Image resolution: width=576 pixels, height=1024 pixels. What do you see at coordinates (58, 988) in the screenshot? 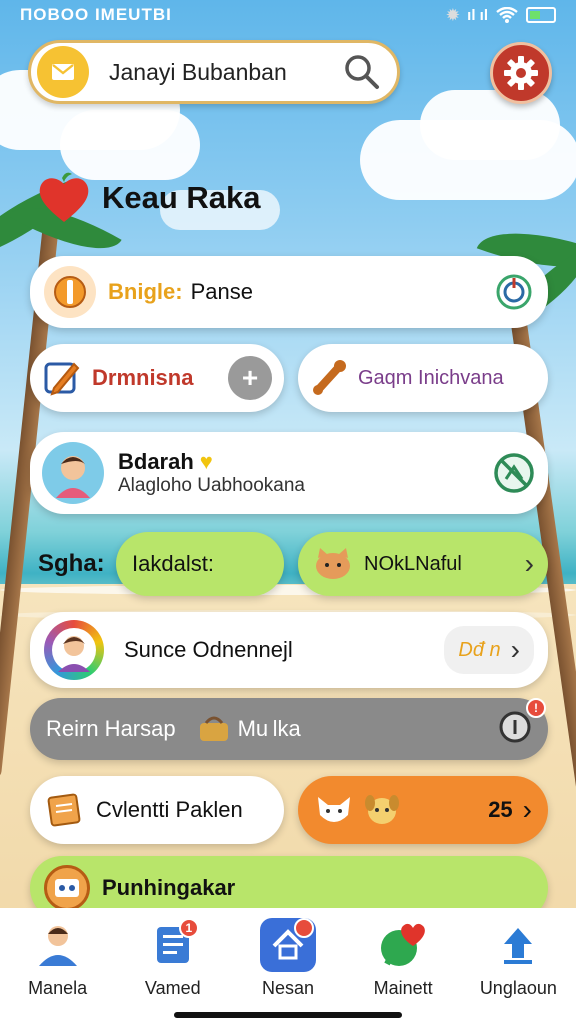
I see `nav-label: Manela` at bounding box center [58, 988].